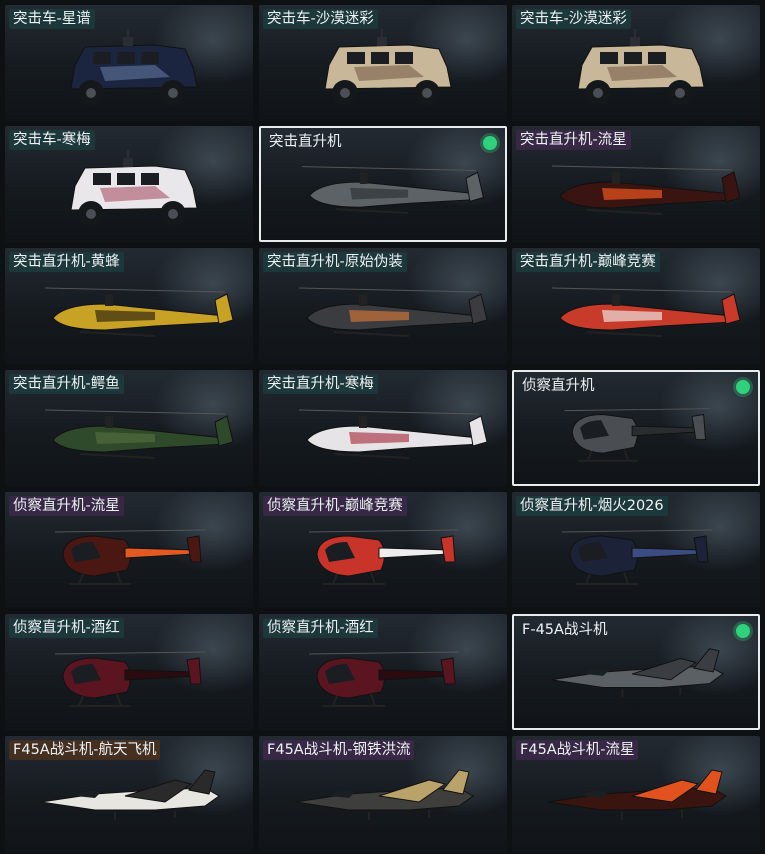 This screenshot has height=854, width=765. I want to click on vehicle-skin-card: 侦察直升机-烟火2026, so click(636, 550).